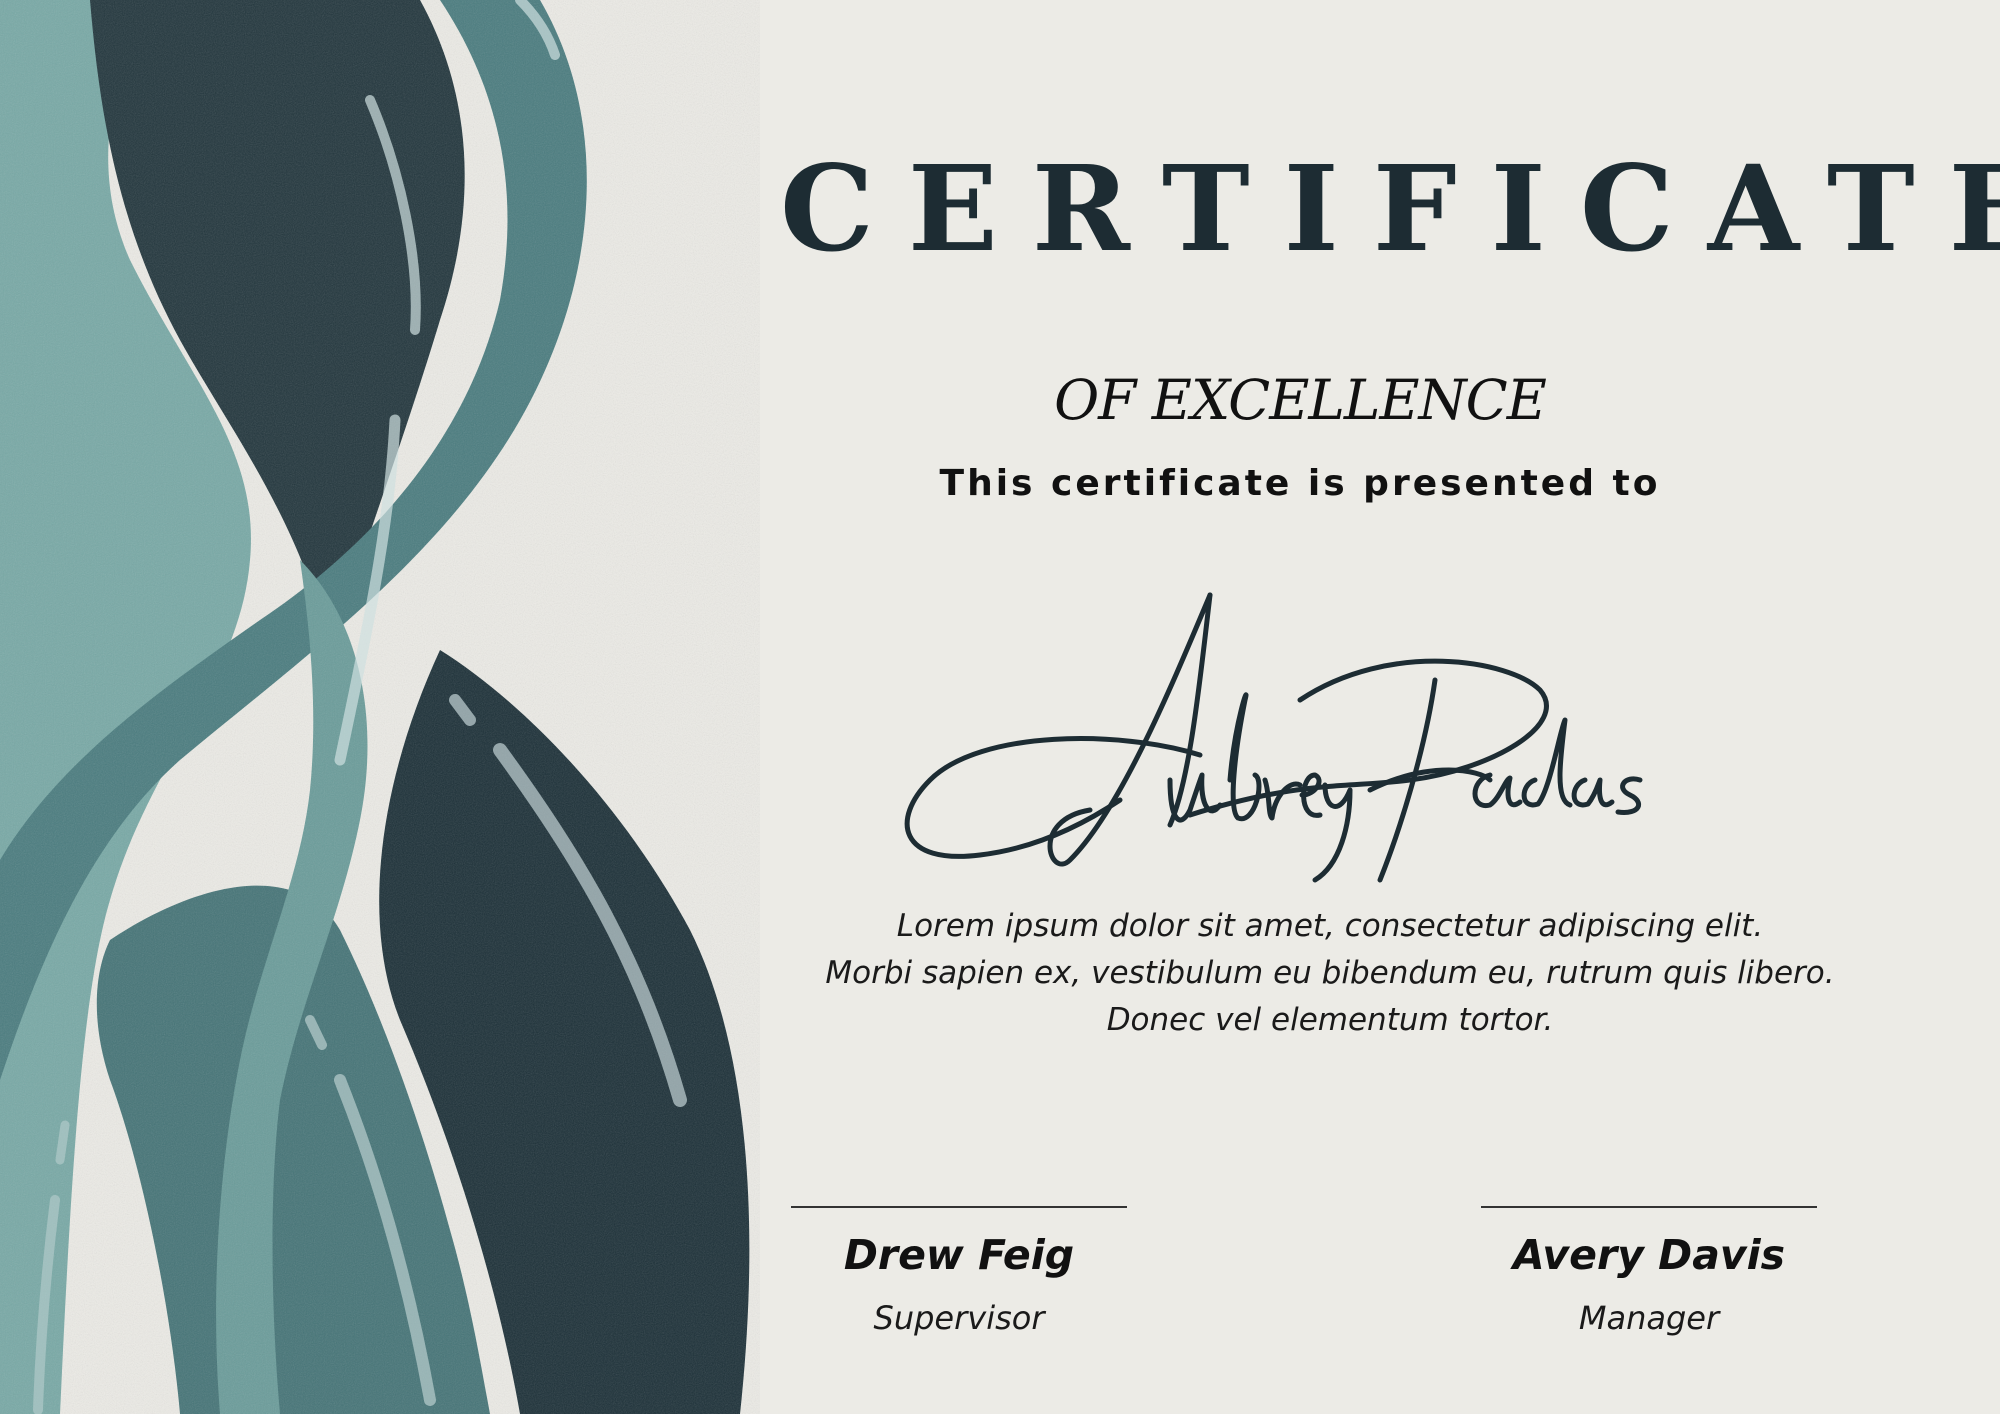 The image size is (2000, 1414). I want to click on signatory-role: Supervisor, so click(959, 1318).